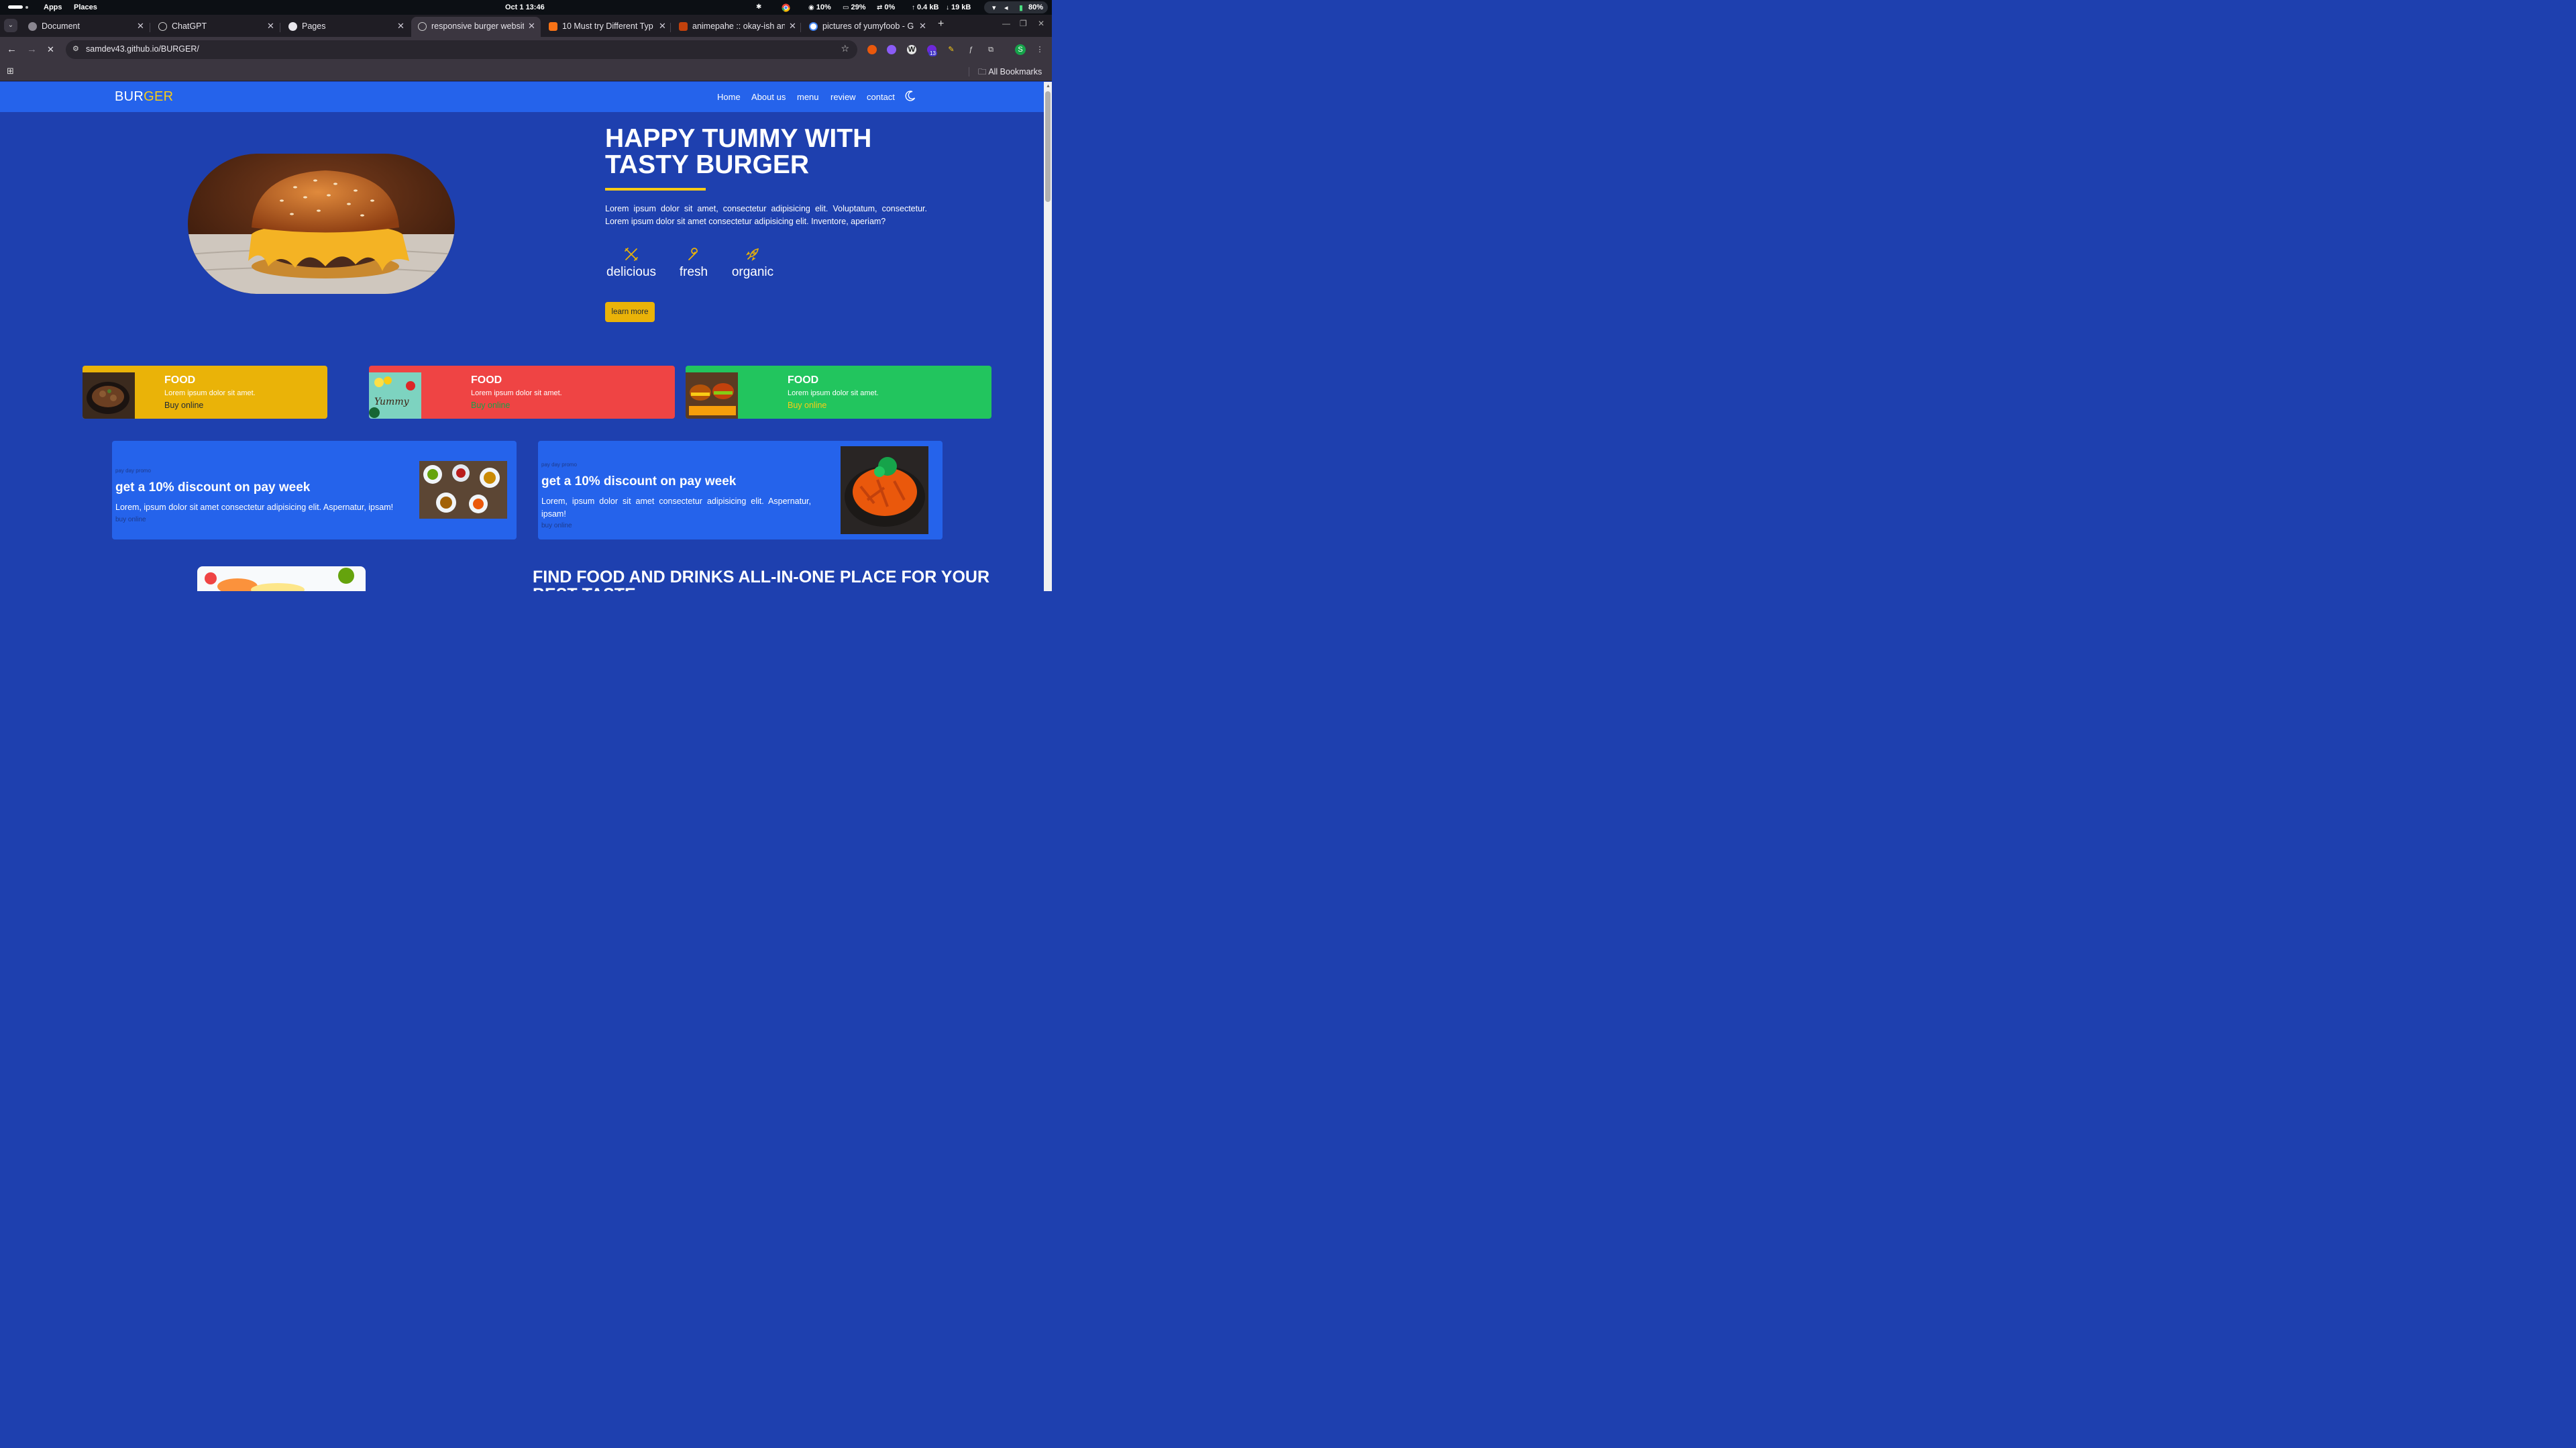 Image resolution: width=2576 pixels, height=1448 pixels. I want to click on bluetooth-icon: ✱, so click(758, 7).